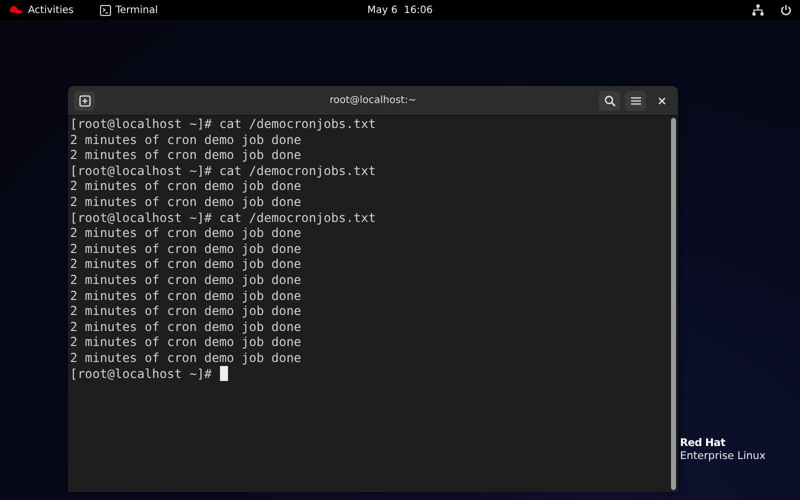  I want to click on menu-button, so click(635, 100).